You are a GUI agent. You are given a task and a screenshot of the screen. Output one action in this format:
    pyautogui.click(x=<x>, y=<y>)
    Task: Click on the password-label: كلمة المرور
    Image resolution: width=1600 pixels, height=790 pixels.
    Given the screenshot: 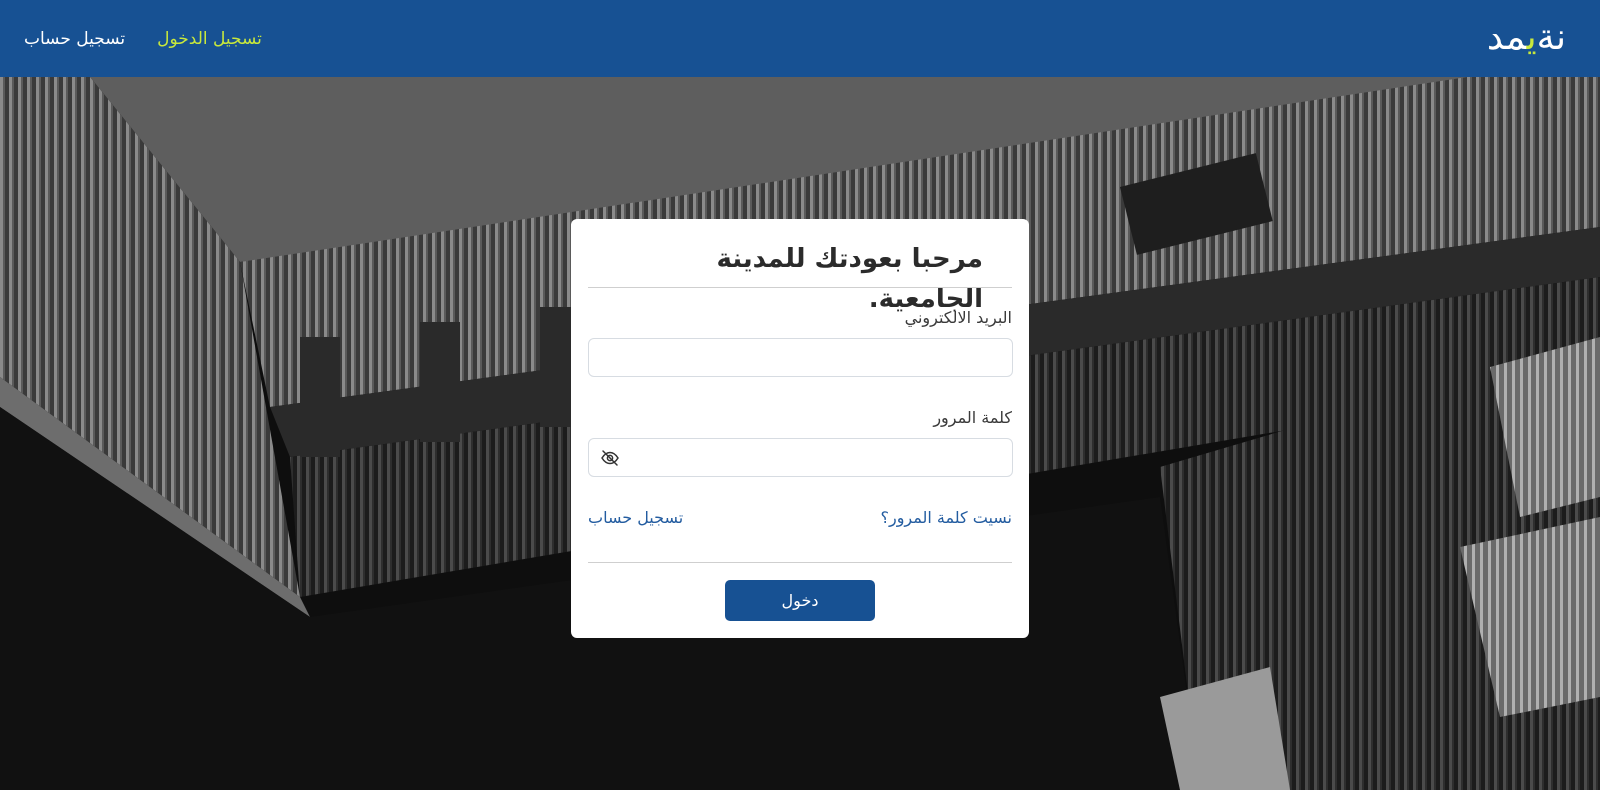 What is the action you would take?
    pyautogui.click(x=972, y=417)
    